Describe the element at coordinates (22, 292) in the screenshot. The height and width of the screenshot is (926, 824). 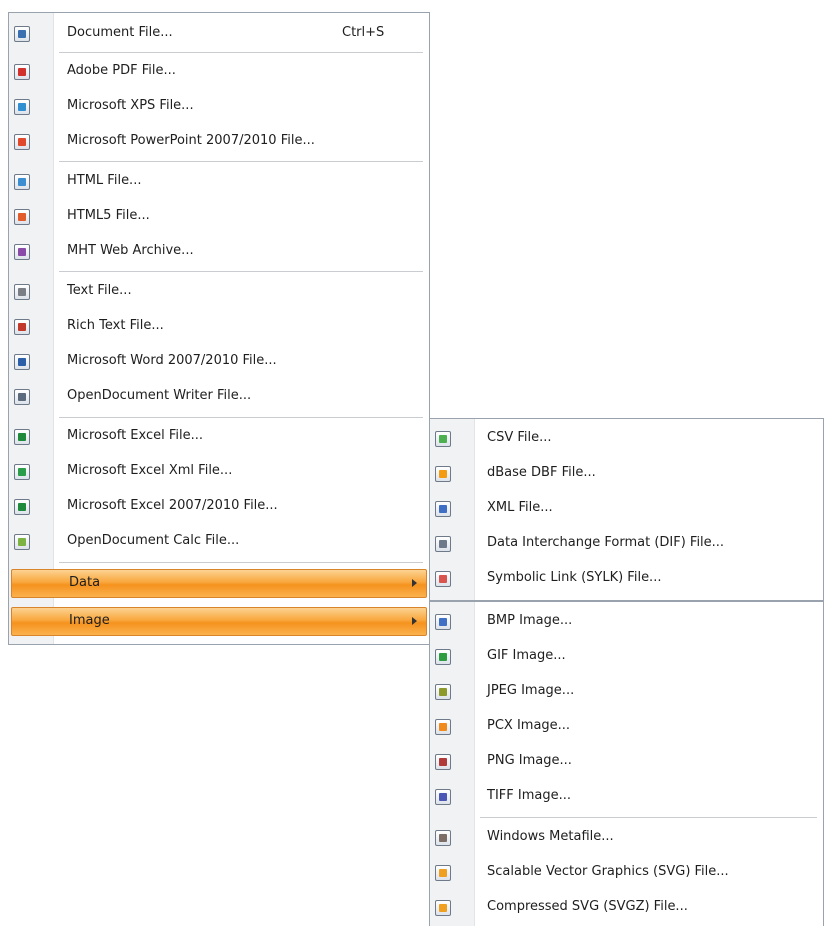
I see `text-file-icon` at that location.